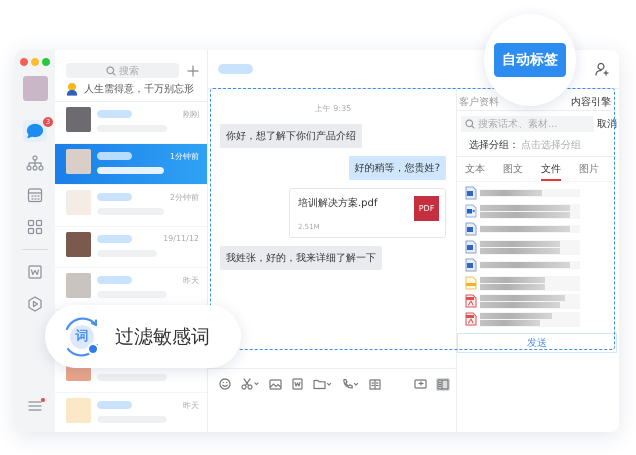 This screenshot has height=455, width=636. I want to click on message-bubble: 我姓张，好的，我来详细了解一下, so click(301, 258).